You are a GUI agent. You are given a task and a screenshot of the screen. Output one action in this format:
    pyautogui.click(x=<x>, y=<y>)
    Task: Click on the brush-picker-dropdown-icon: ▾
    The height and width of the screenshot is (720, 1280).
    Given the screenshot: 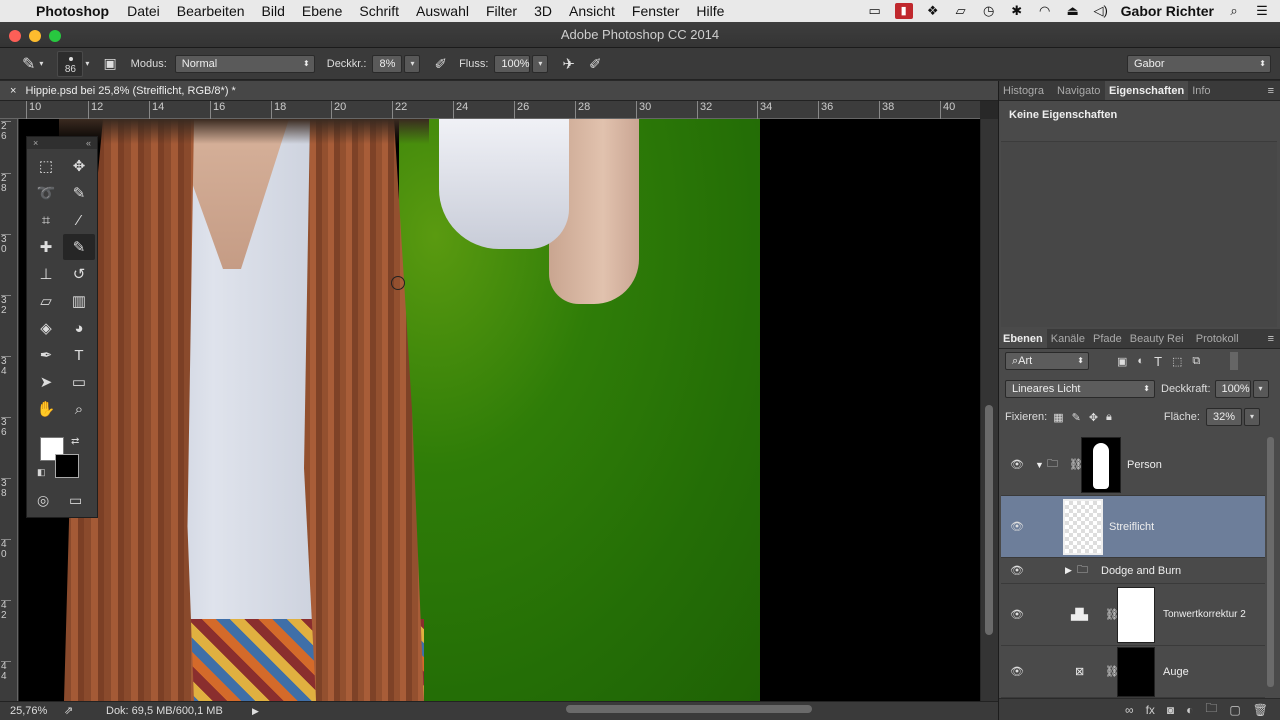 What is the action you would take?
    pyautogui.click(x=87, y=63)
    